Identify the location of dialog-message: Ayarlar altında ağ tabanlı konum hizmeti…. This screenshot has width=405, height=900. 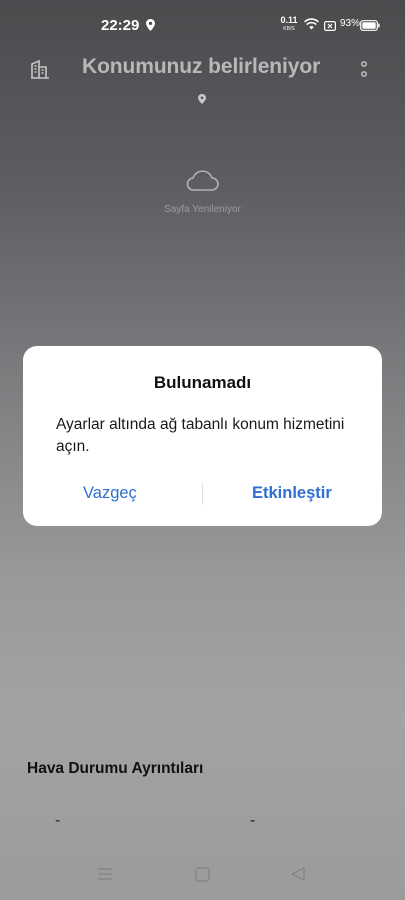
(200, 435).